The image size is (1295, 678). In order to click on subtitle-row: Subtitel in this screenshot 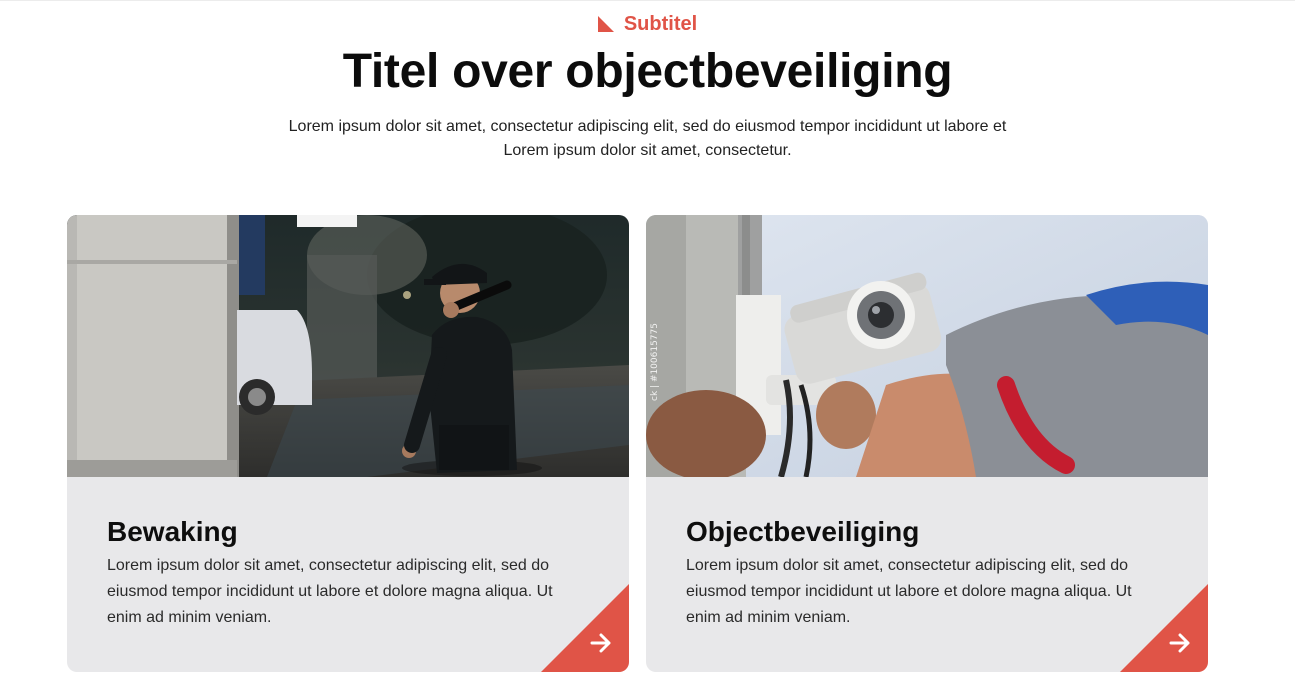, I will do `click(647, 24)`.